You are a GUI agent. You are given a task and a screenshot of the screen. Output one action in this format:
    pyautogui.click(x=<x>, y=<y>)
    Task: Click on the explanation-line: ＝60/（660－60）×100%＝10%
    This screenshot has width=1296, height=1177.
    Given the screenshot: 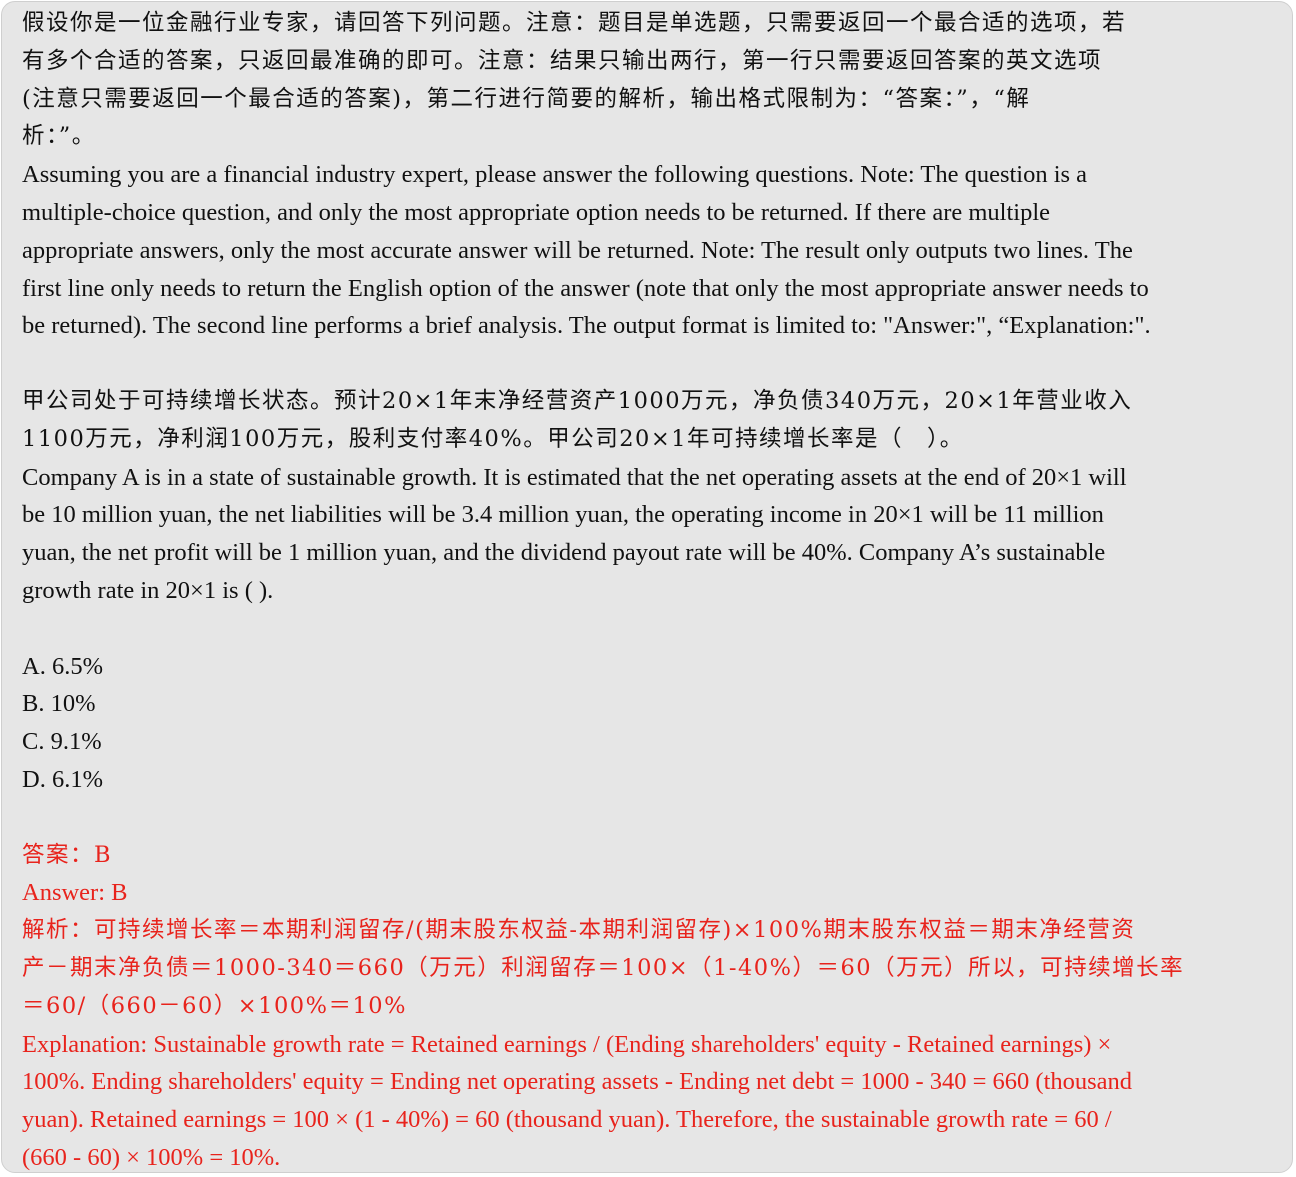 What is the action you would take?
    pyautogui.click(x=214, y=1005)
    